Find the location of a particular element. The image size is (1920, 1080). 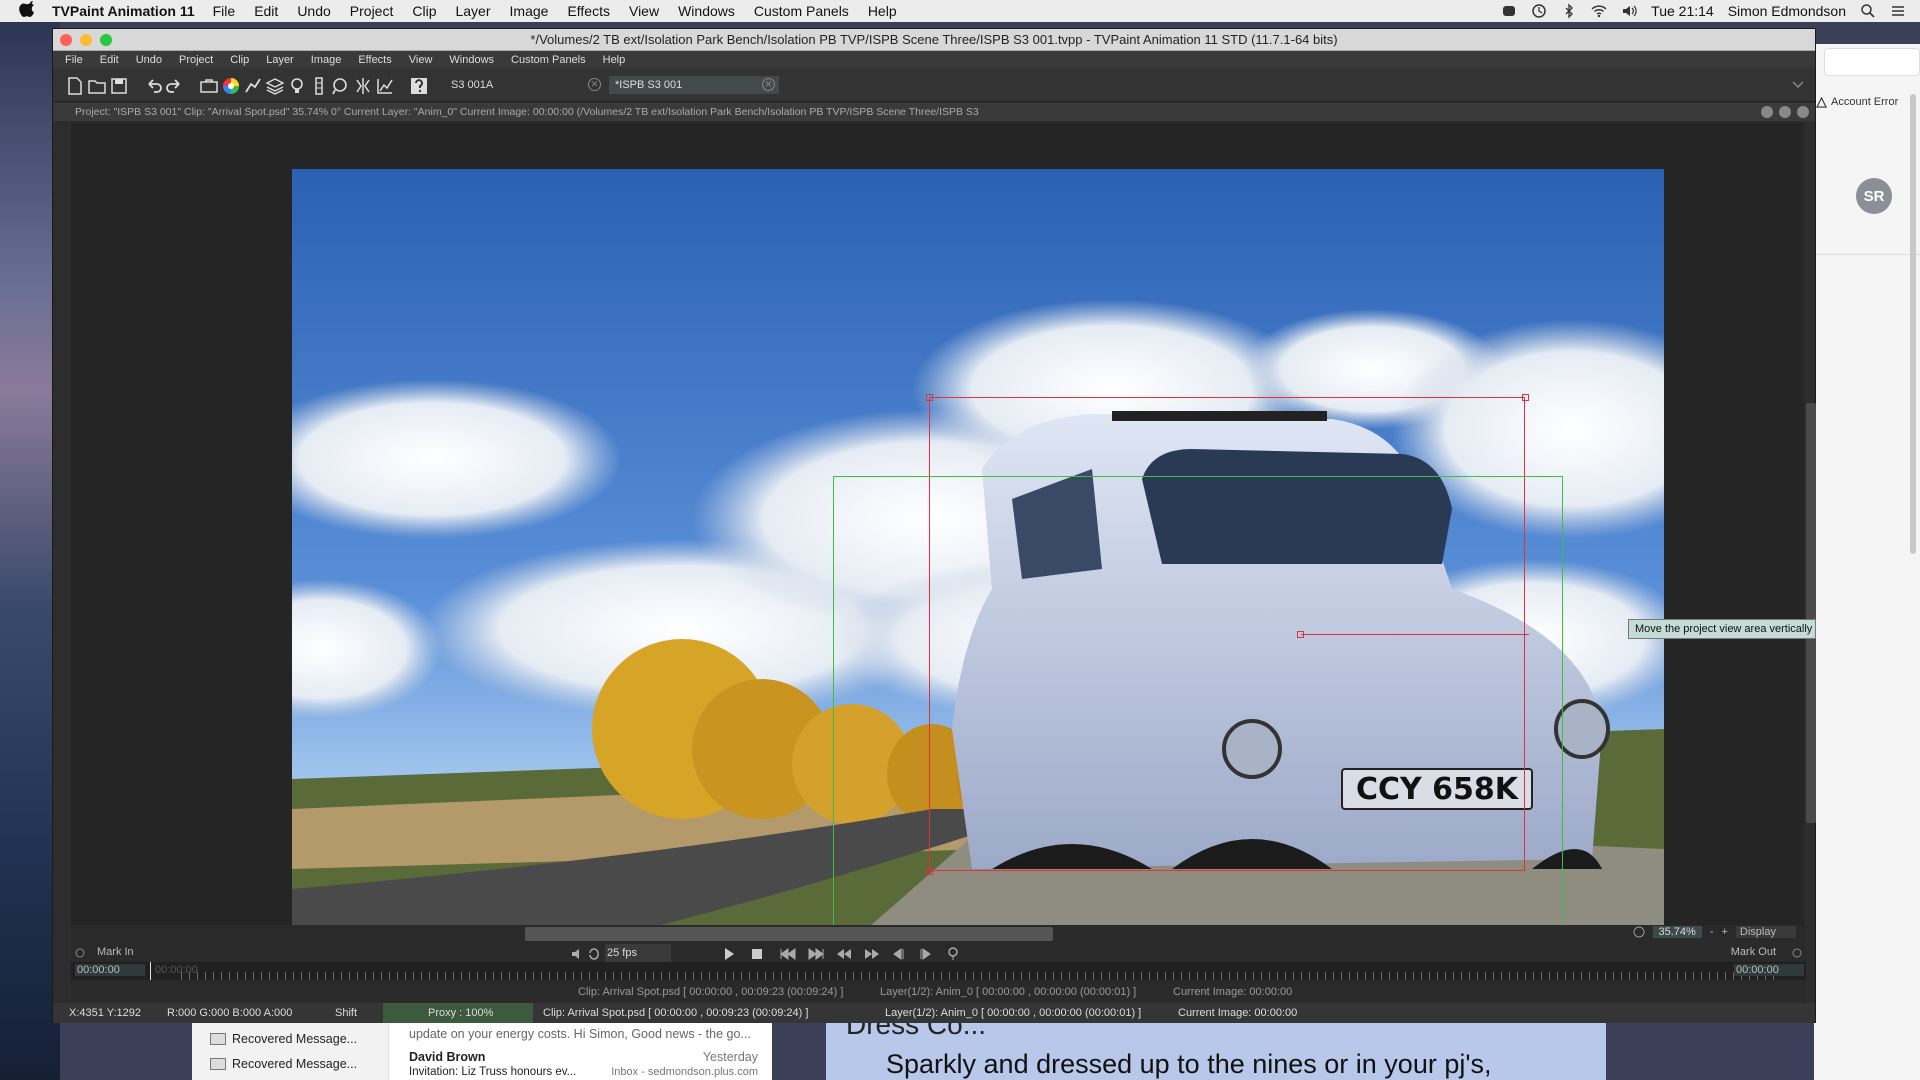

app-menu-layer: Layer is located at coordinates (280, 60).